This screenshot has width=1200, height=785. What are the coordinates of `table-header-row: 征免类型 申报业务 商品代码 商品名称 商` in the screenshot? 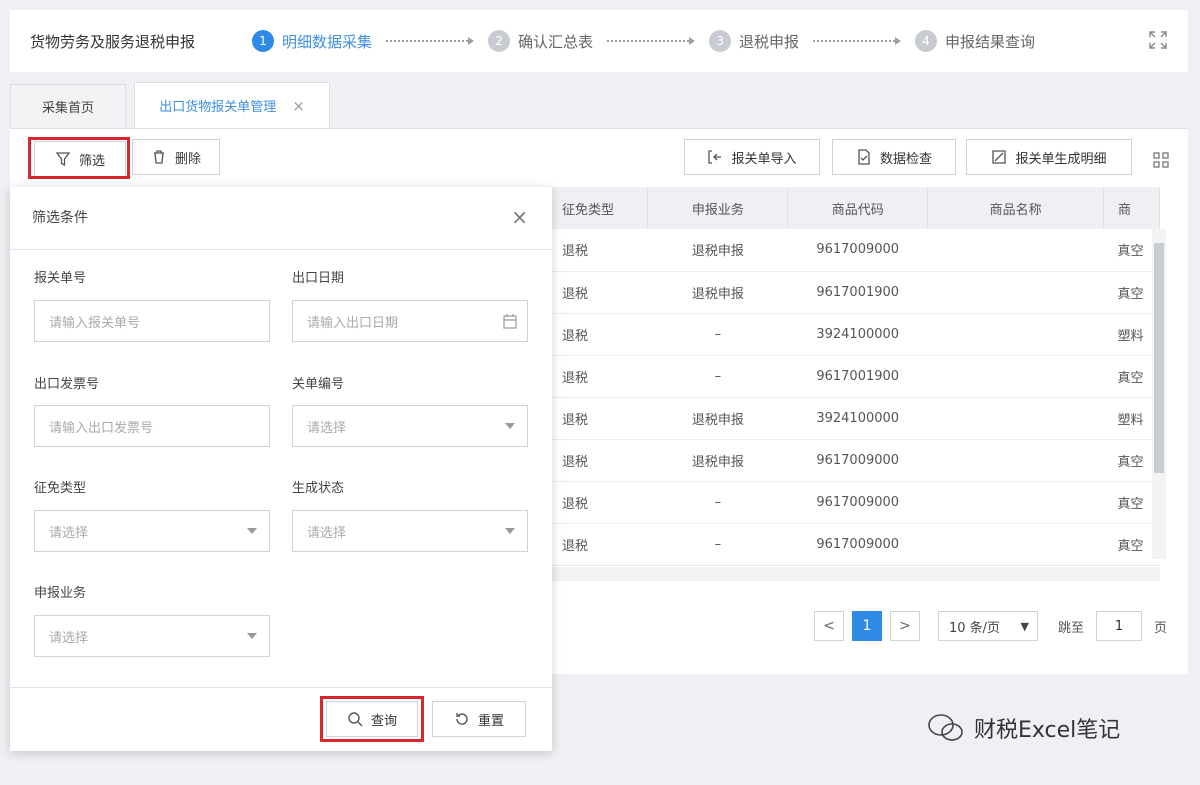 It's located at (854, 208).